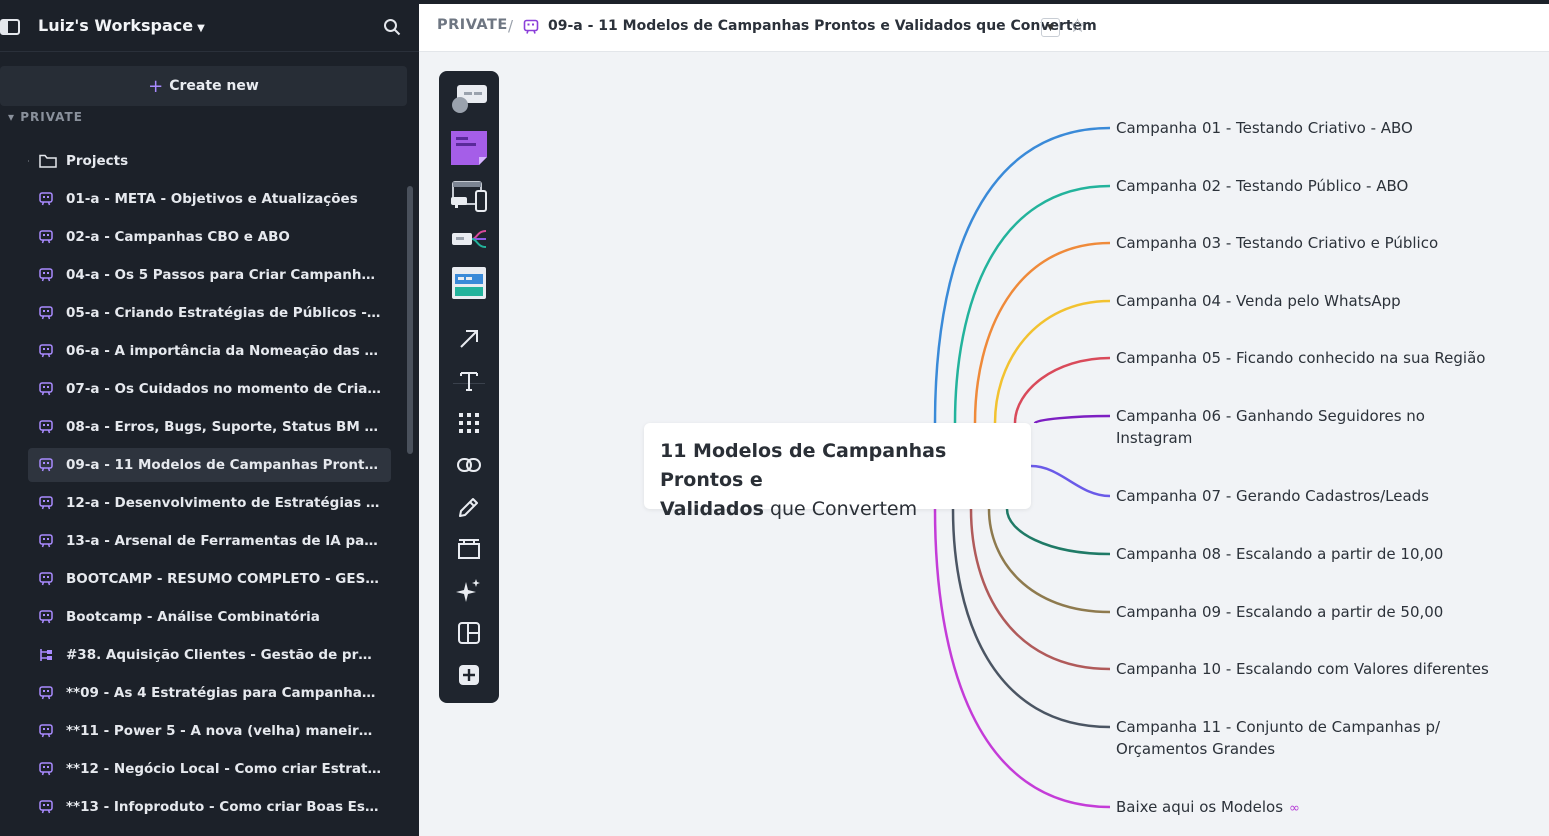 The width and height of the screenshot is (1549, 836). I want to click on mindmap-branch-node: Campanha 07 - Gerando Cadastros/Leads, so click(1272, 496).